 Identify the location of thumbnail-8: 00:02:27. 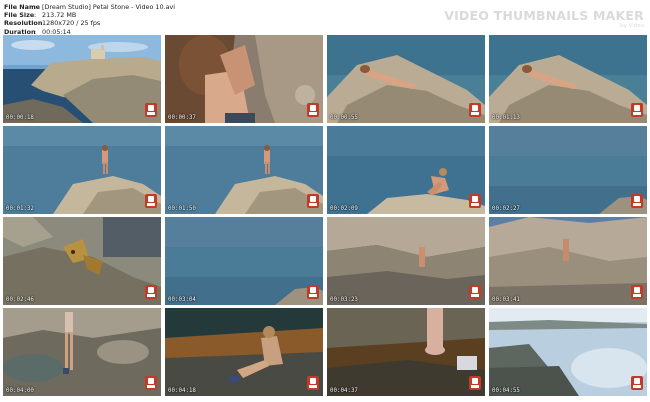
(568, 170).